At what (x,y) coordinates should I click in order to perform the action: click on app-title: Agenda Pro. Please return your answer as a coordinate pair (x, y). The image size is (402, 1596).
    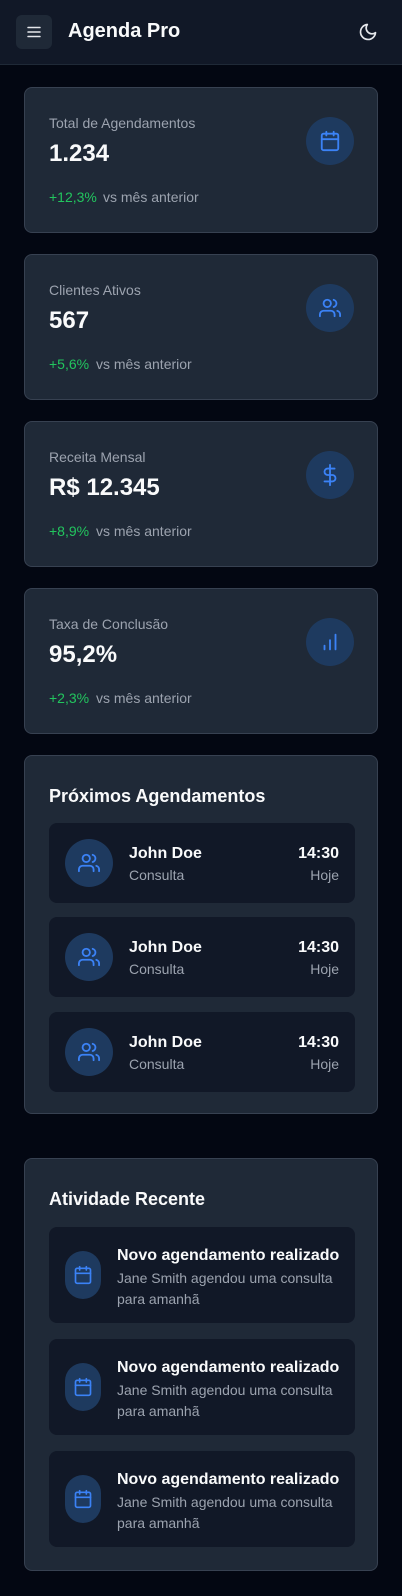
    Looking at the image, I should click on (124, 31).